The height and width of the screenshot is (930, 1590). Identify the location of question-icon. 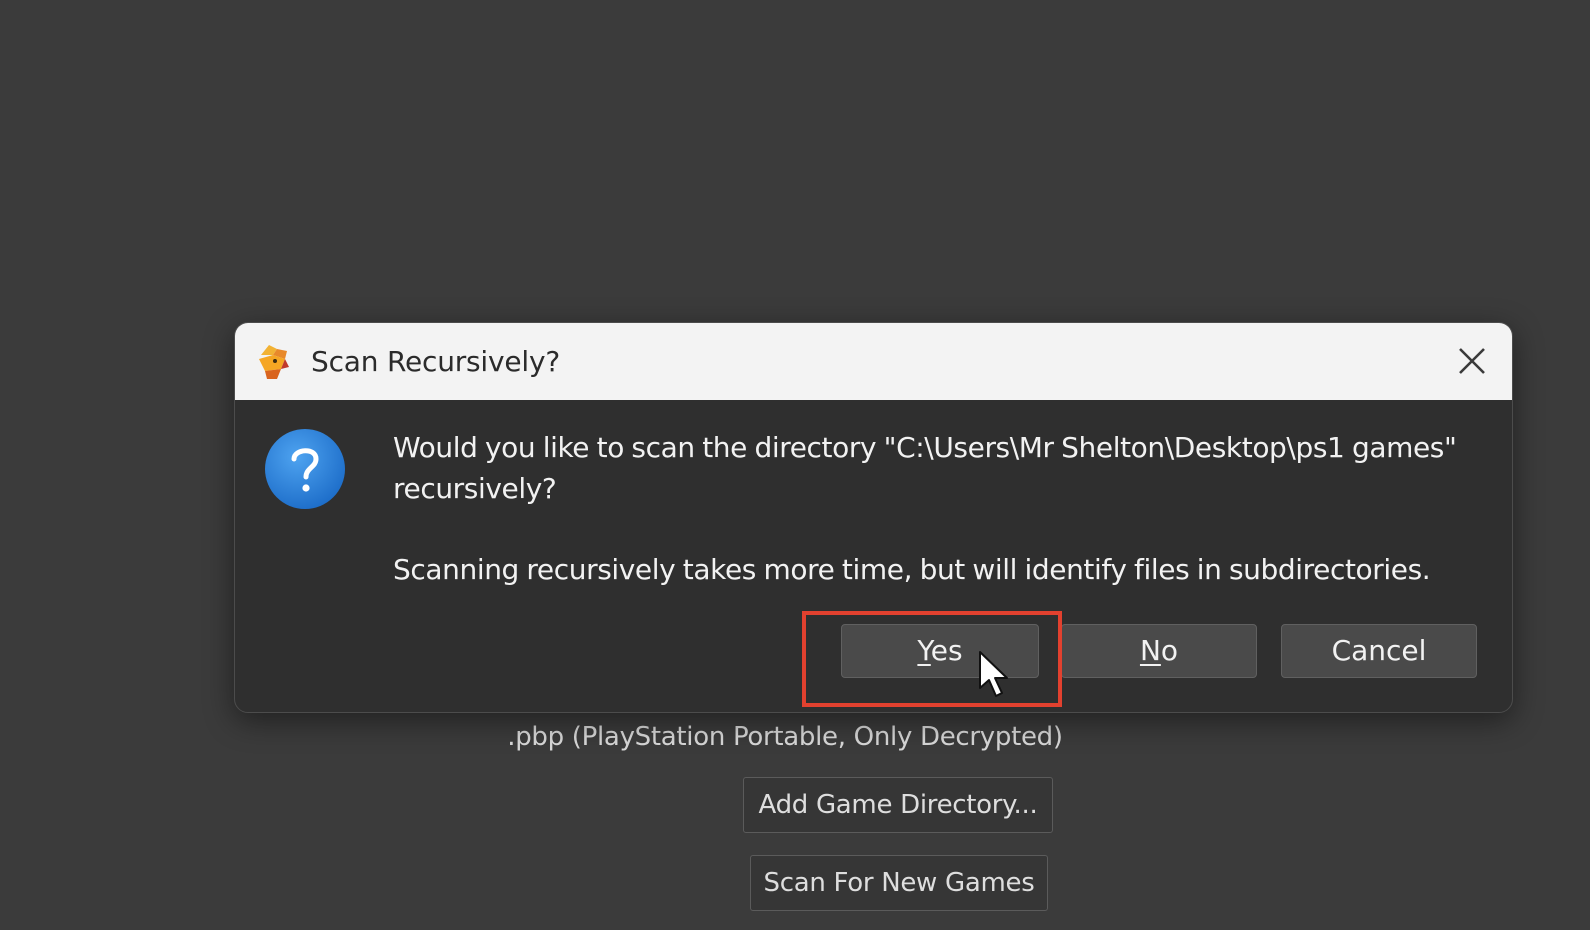
(305, 469).